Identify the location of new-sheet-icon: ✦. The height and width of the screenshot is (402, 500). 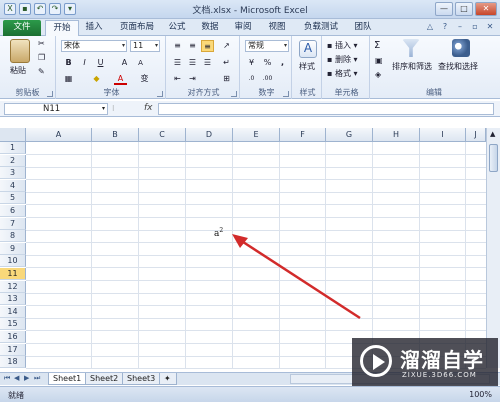
(168, 379).